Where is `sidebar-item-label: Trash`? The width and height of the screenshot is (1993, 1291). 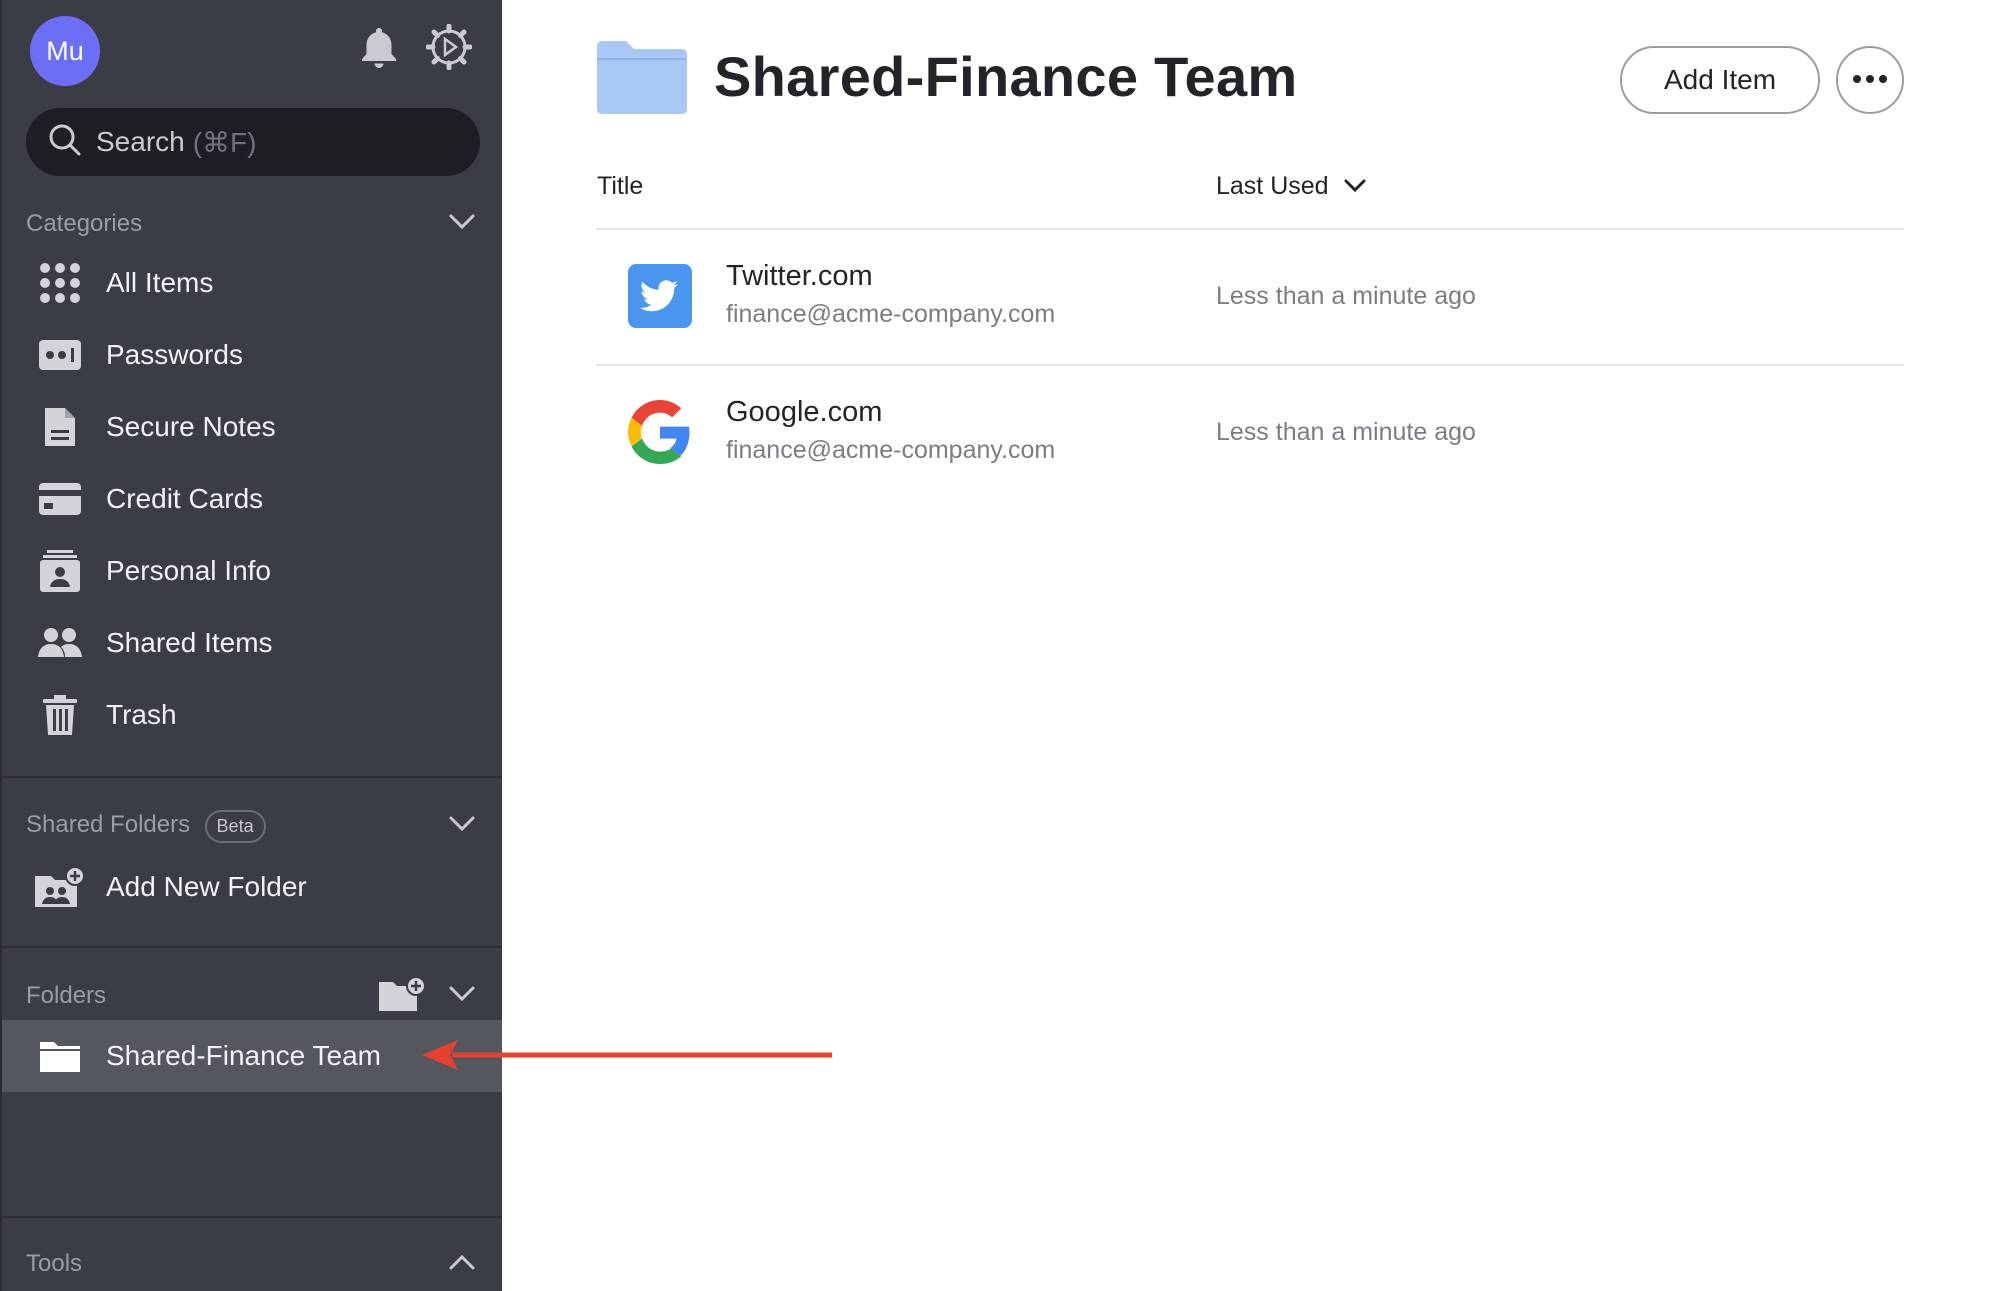 sidebar-item-label: Trash is located at coordinates (141, 714).